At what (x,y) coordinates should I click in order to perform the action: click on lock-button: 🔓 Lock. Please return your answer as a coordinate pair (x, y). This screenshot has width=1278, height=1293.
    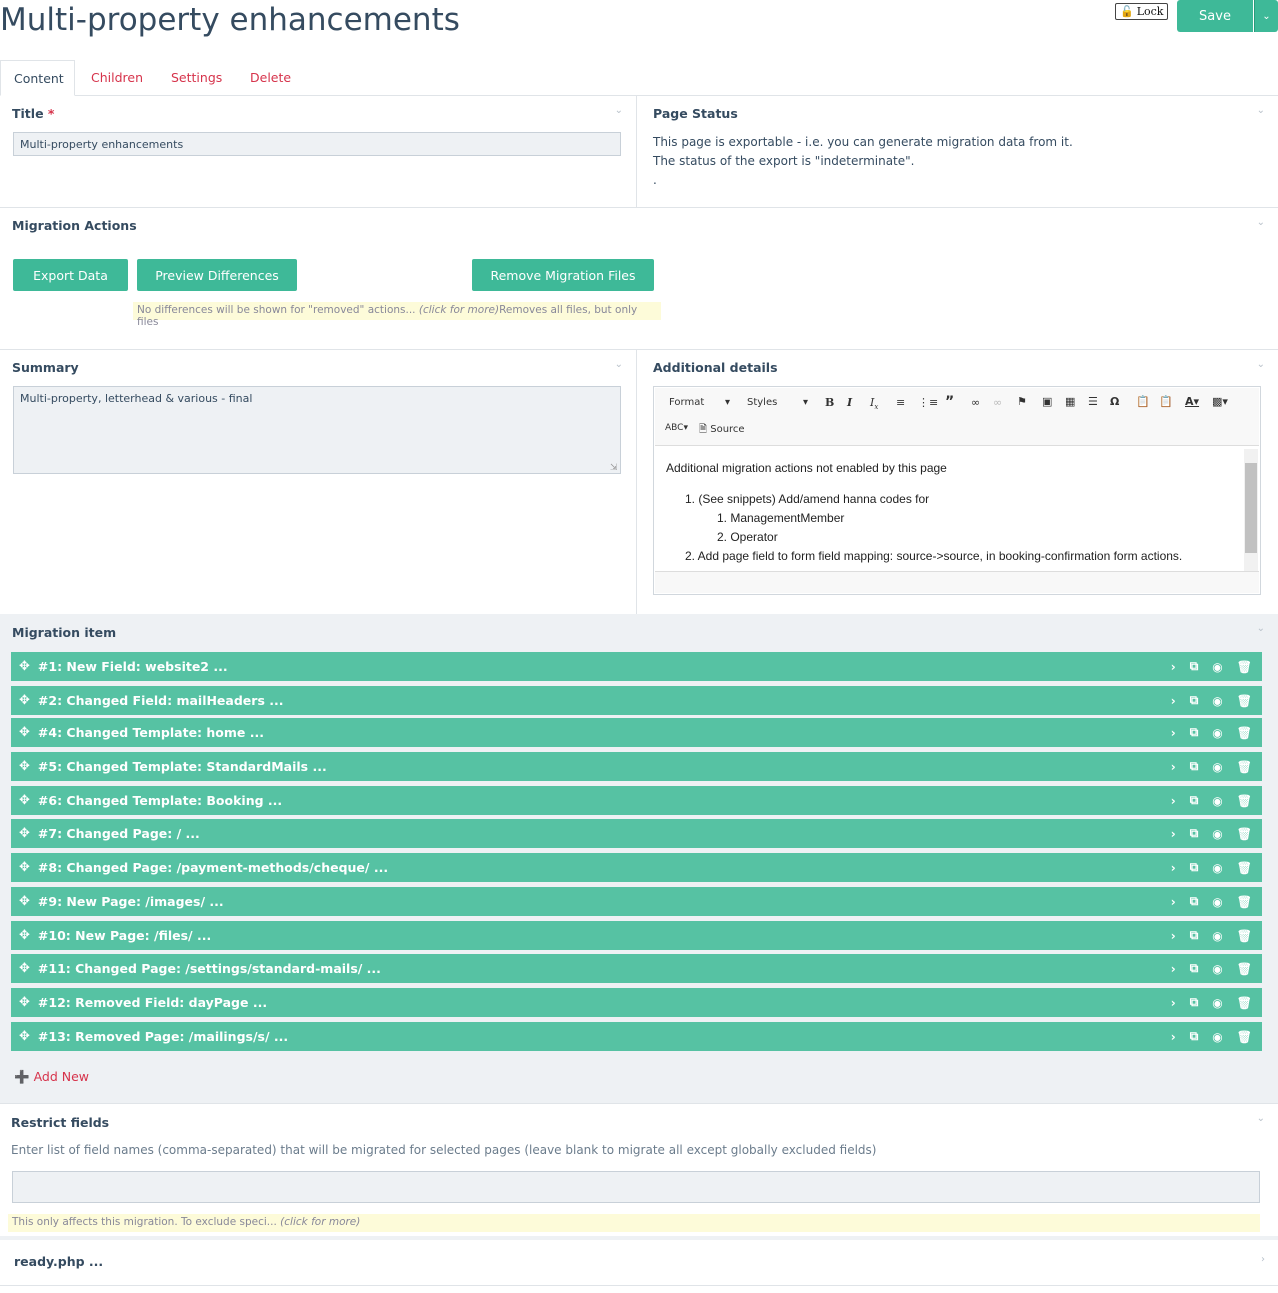
    Looking at the image, I should click on (1141, 11).